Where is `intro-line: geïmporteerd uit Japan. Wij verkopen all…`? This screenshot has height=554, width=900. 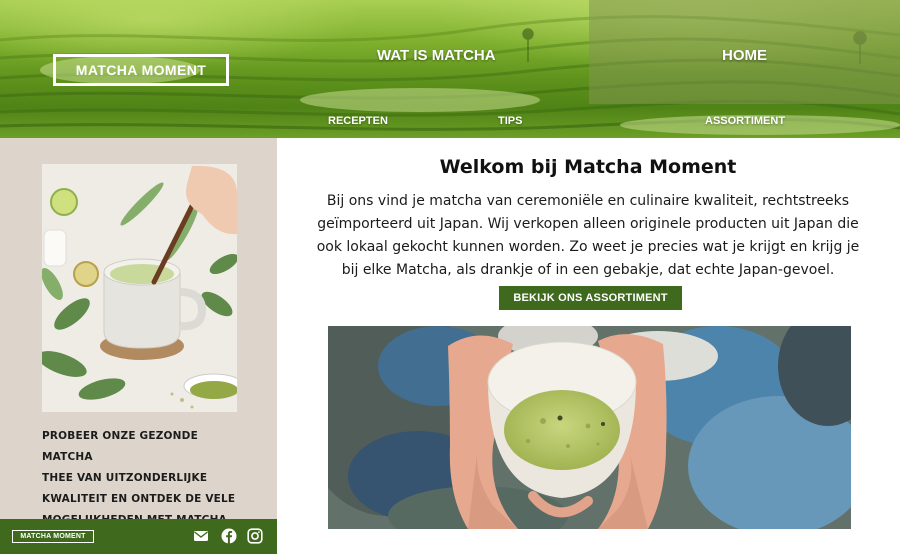
intro-line: geïmporteerd uit Japan. Wij verkopen all… is located at coordinates (588, 224).